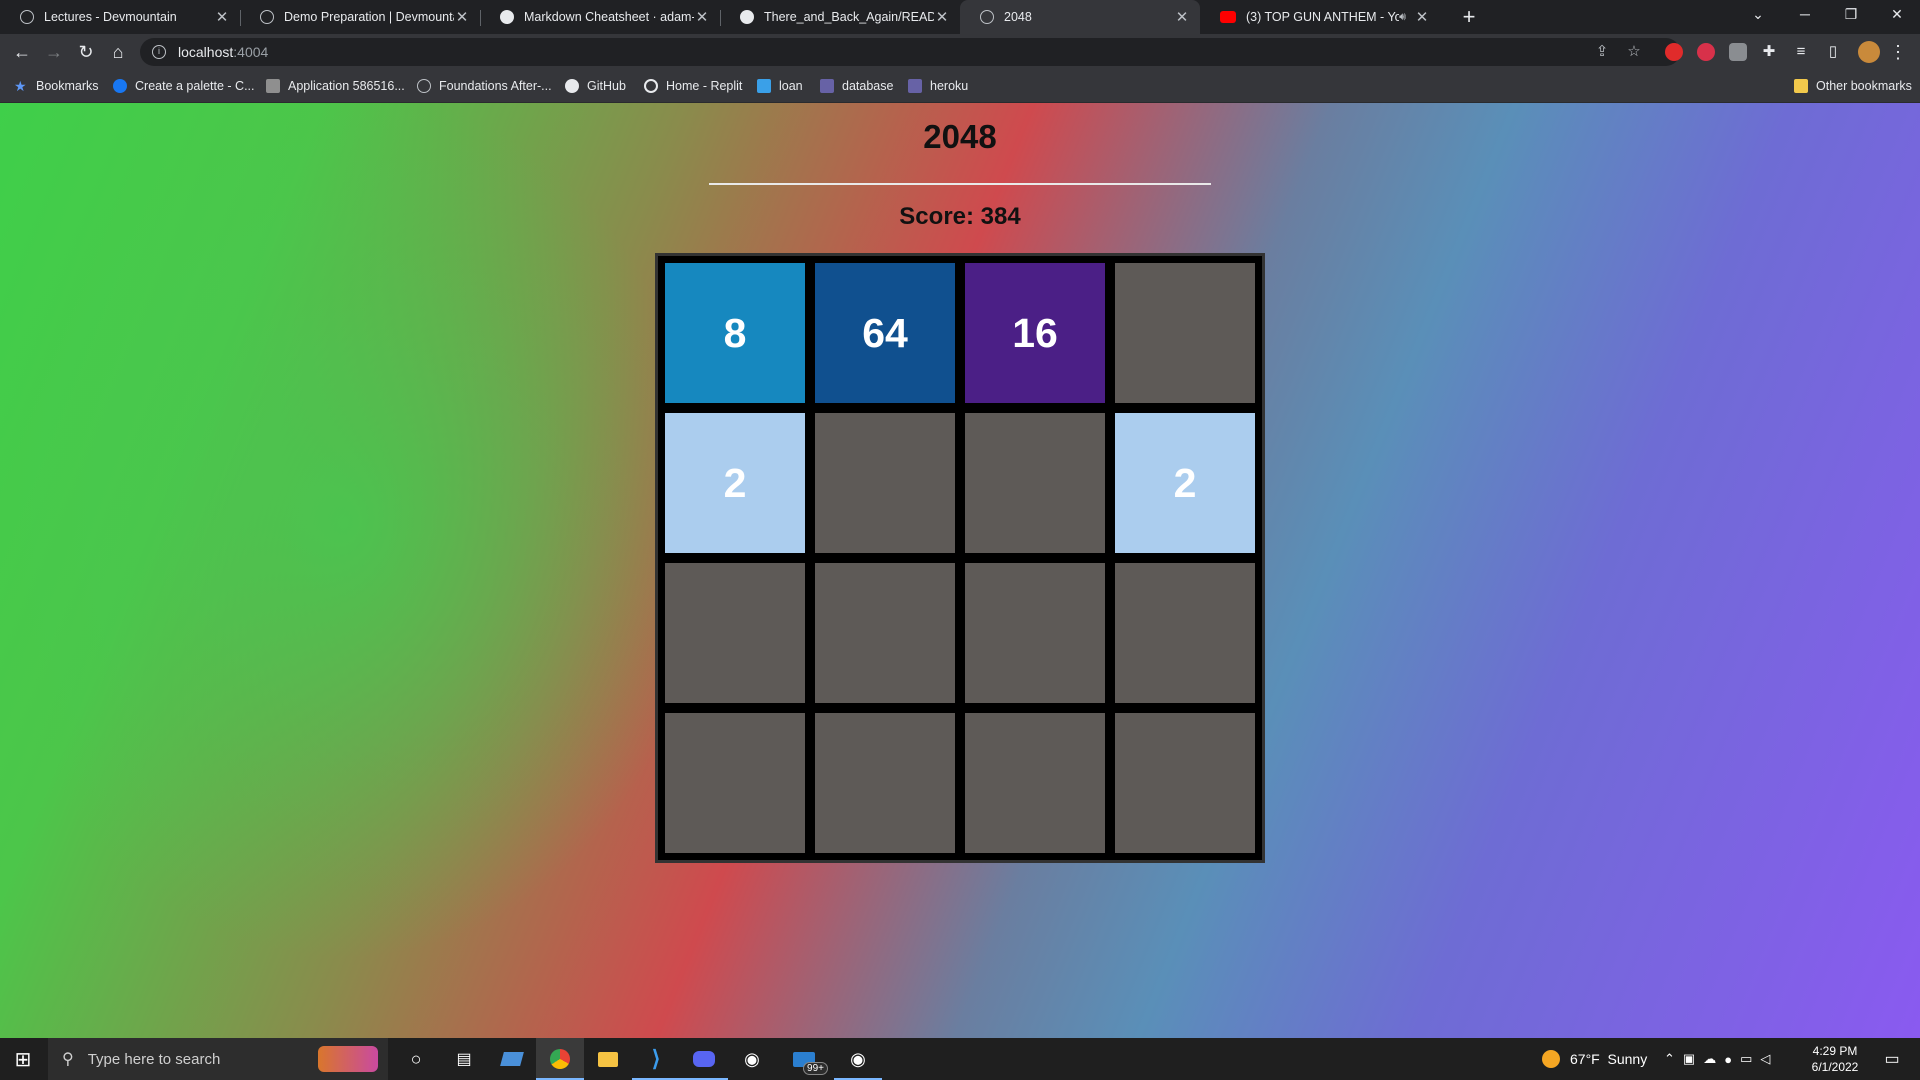 The image size is (1920, 1080). I want to click on share-icon: ⇪, so click(1602, 52).